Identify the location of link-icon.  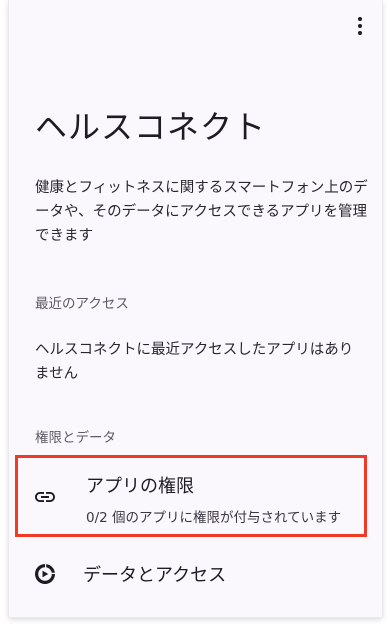
(45, 497).